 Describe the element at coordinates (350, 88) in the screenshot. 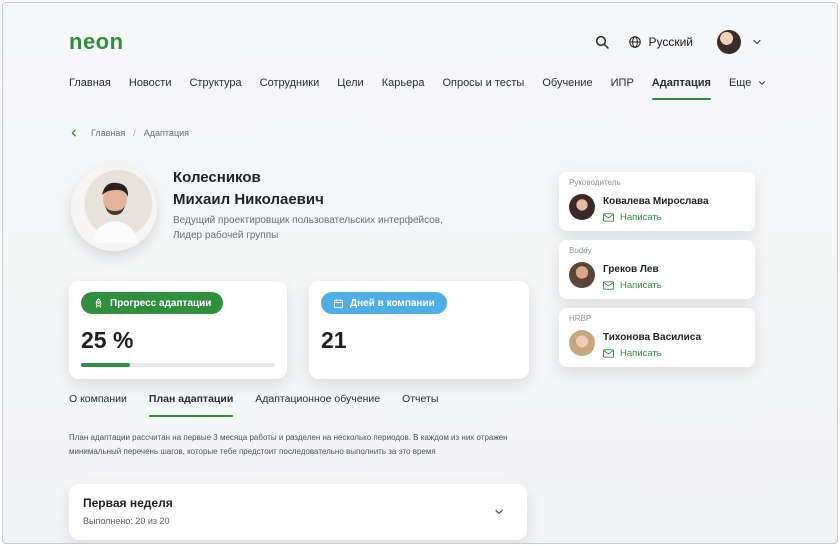

I see `nav-item-goals: Цели` at that location.